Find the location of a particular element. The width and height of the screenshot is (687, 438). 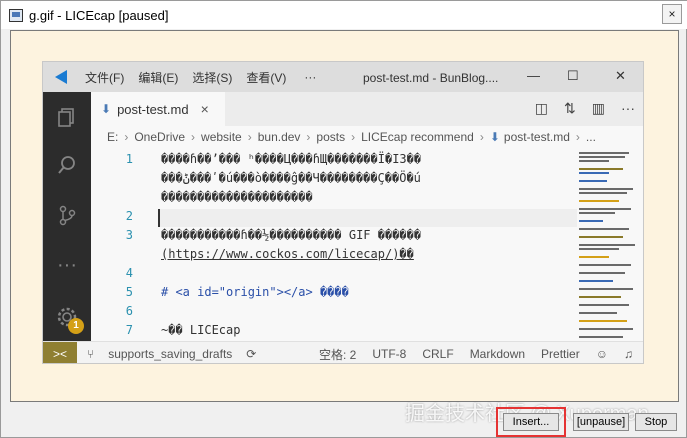

code-line: ~�� LICEcap is located at coordinates (201, 330).